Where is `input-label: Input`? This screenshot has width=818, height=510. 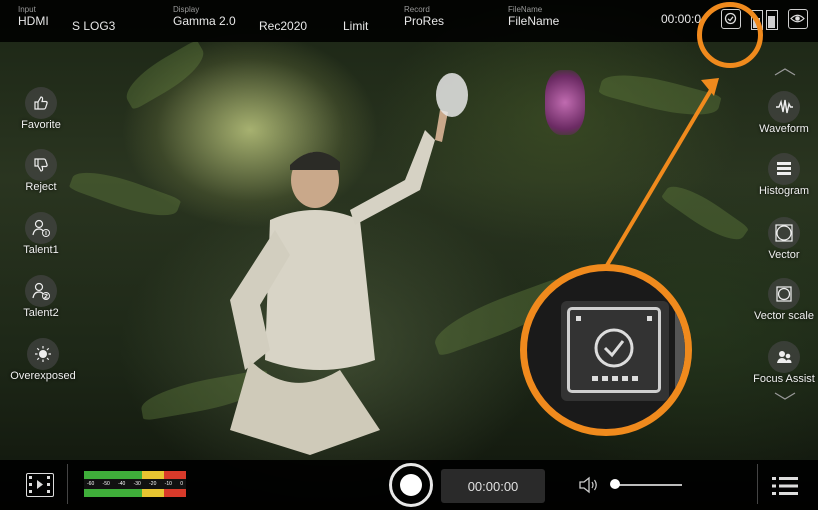
input-label: Input is located at coordinates (27, 9).